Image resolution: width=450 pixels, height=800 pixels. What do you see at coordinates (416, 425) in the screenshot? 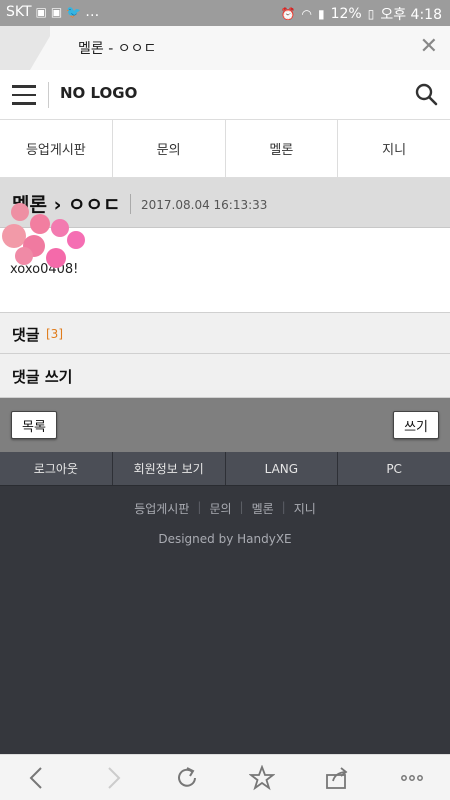
I see `write-button: 쓰기` at bounding box center [416, 425].